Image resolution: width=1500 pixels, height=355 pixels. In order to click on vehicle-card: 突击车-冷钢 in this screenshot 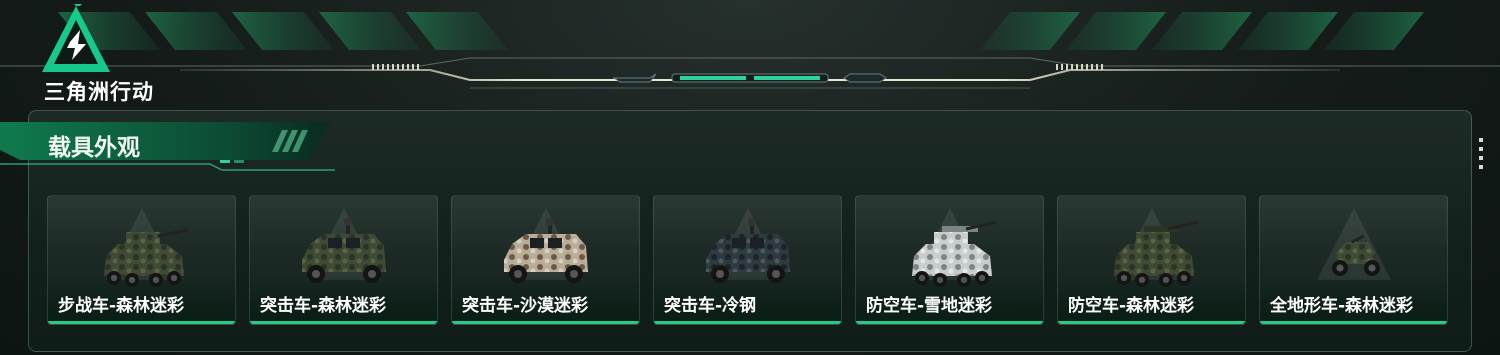, I will do `click(747, 260)`.